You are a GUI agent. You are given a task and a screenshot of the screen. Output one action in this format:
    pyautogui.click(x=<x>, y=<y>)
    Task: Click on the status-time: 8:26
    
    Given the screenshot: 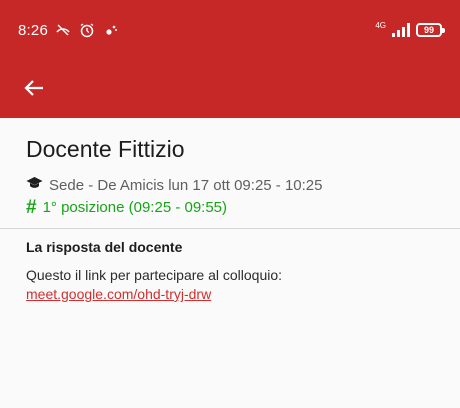 What is the action you would take?
    pyautogui.click(x=33, y=30)
    